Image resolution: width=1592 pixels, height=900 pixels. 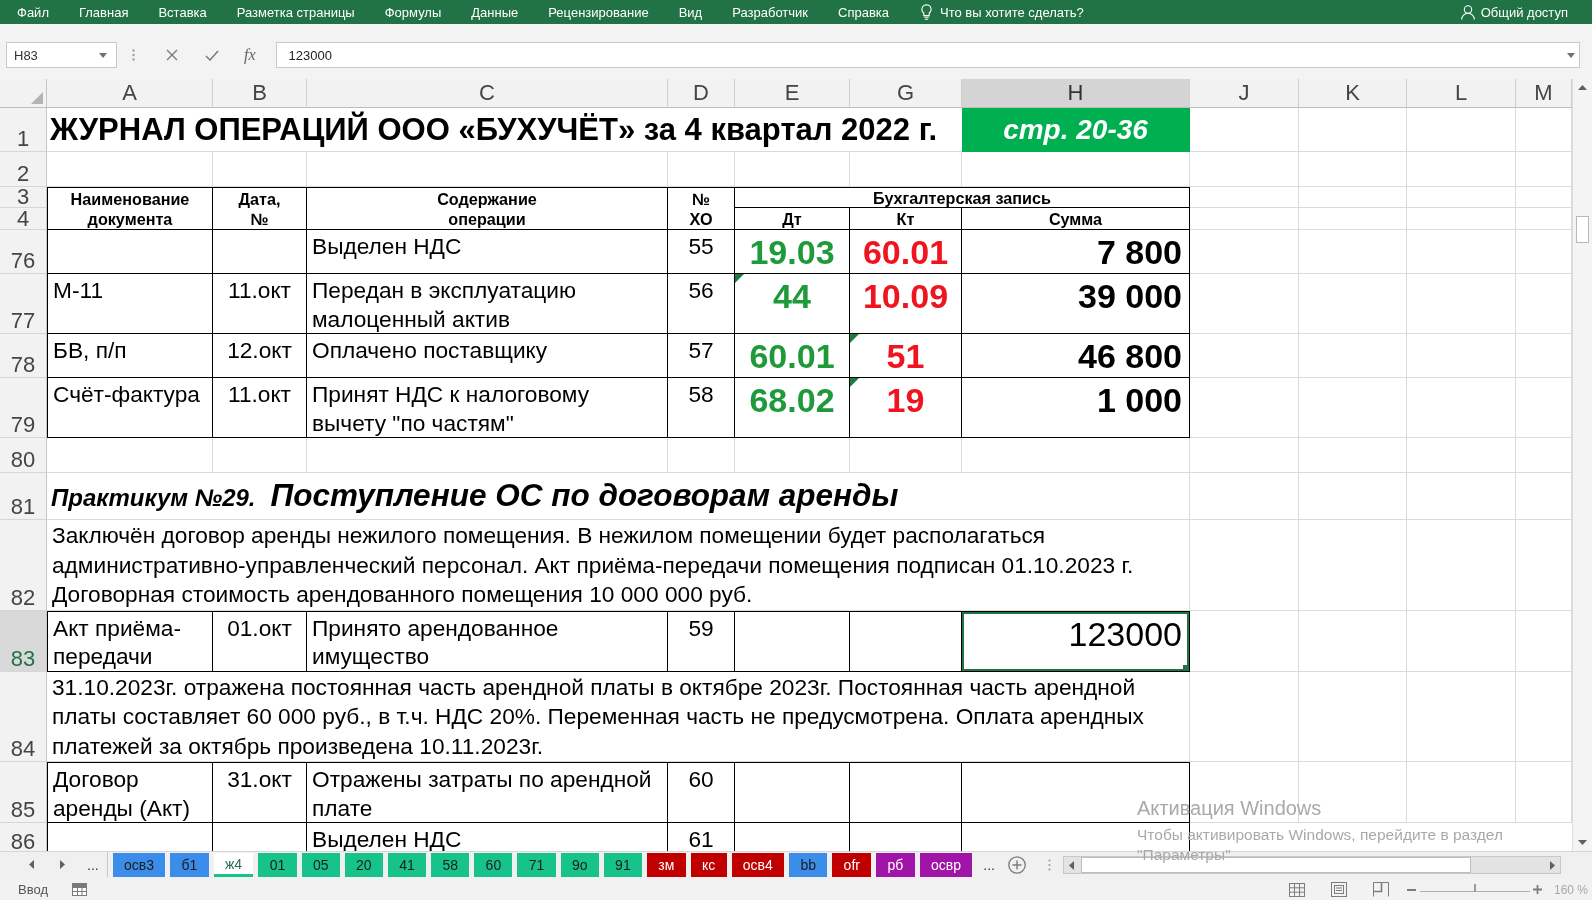 What do you see at coordinates (363, 865) in the screenshot?
I see `sheet-tab: 20` at bounding box center [363, 865].